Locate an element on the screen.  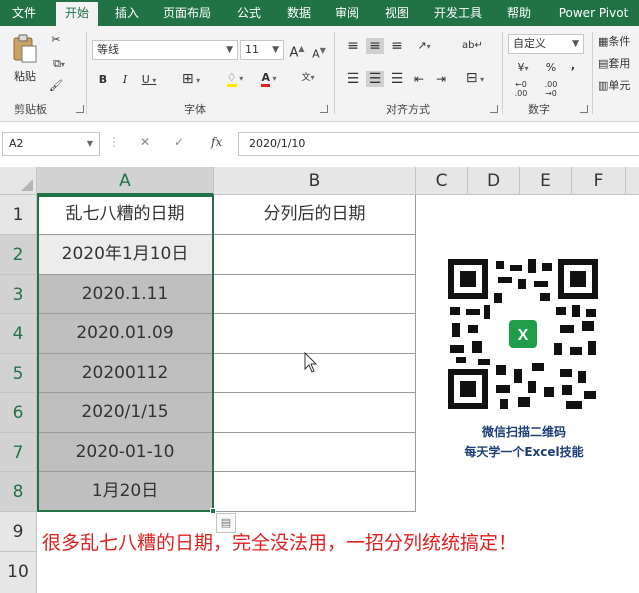
paste-button: 粘贴 is located at coordinates (25, 62).